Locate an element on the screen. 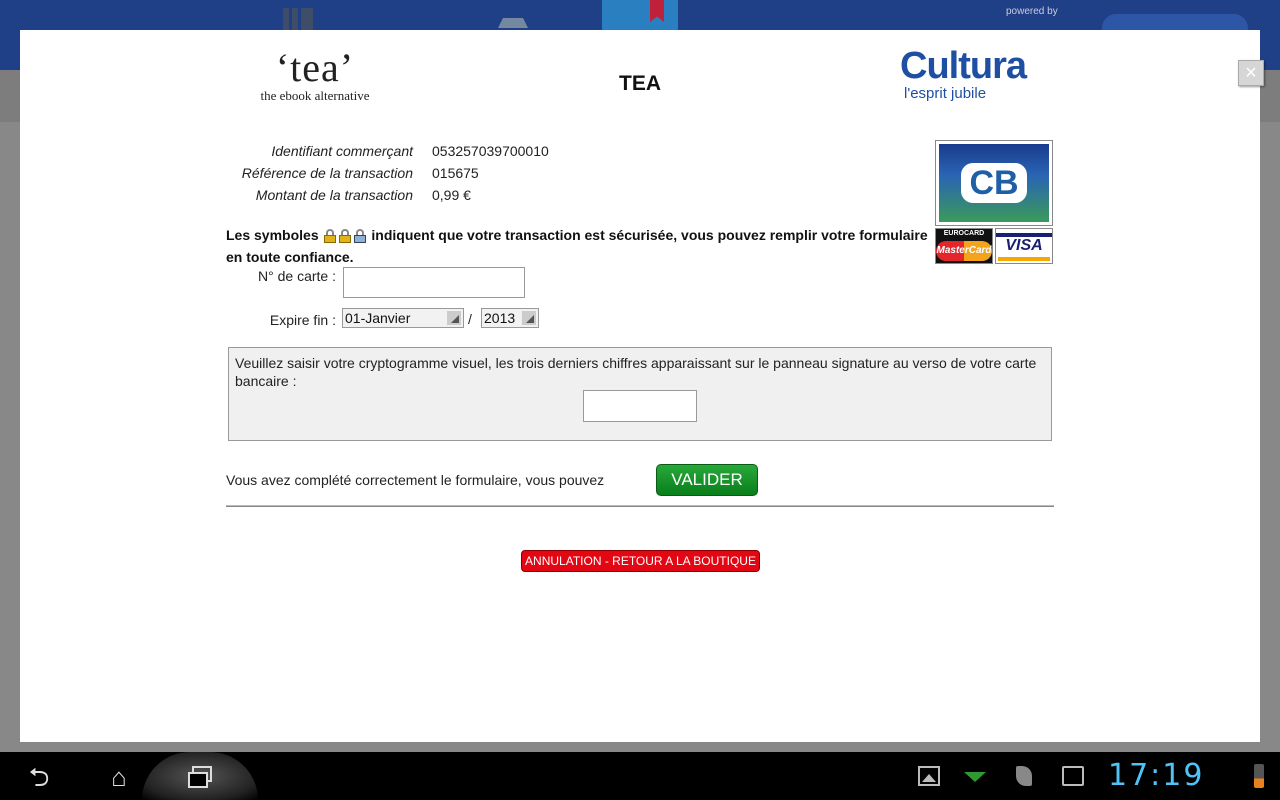  expire-month-select: 01-Janvier is located at coordinates (403, 318).